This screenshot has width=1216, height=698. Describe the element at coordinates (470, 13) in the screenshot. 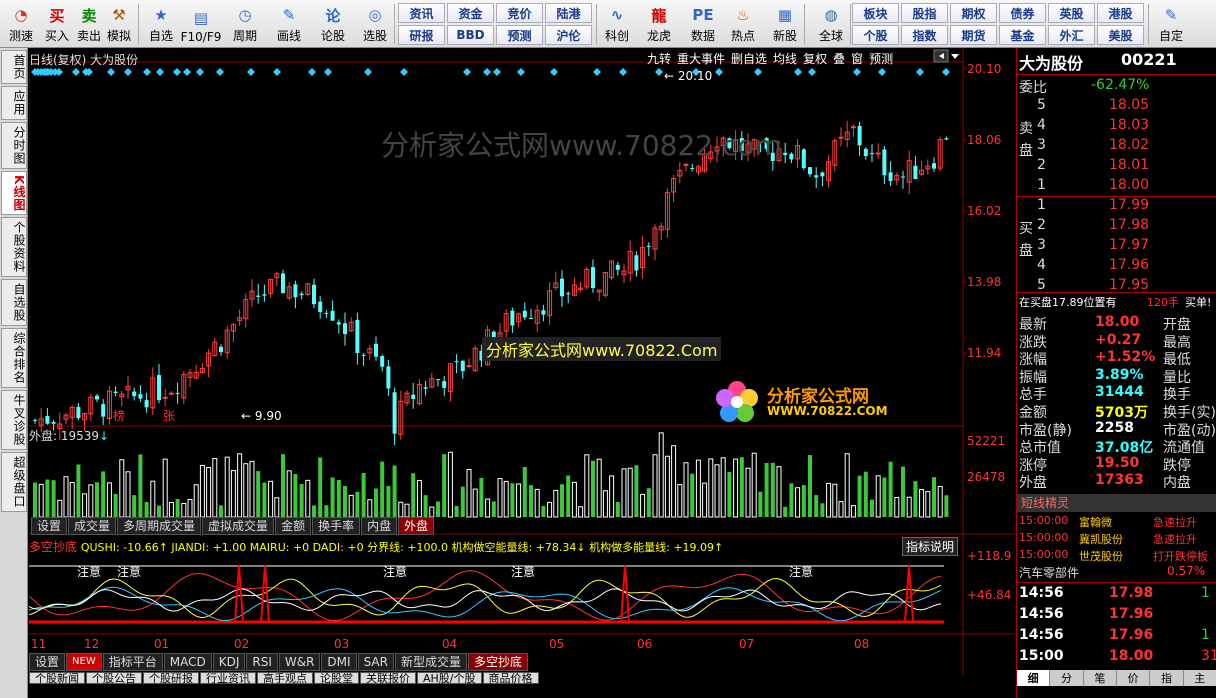

I see `quick-link: 资金` at that location.